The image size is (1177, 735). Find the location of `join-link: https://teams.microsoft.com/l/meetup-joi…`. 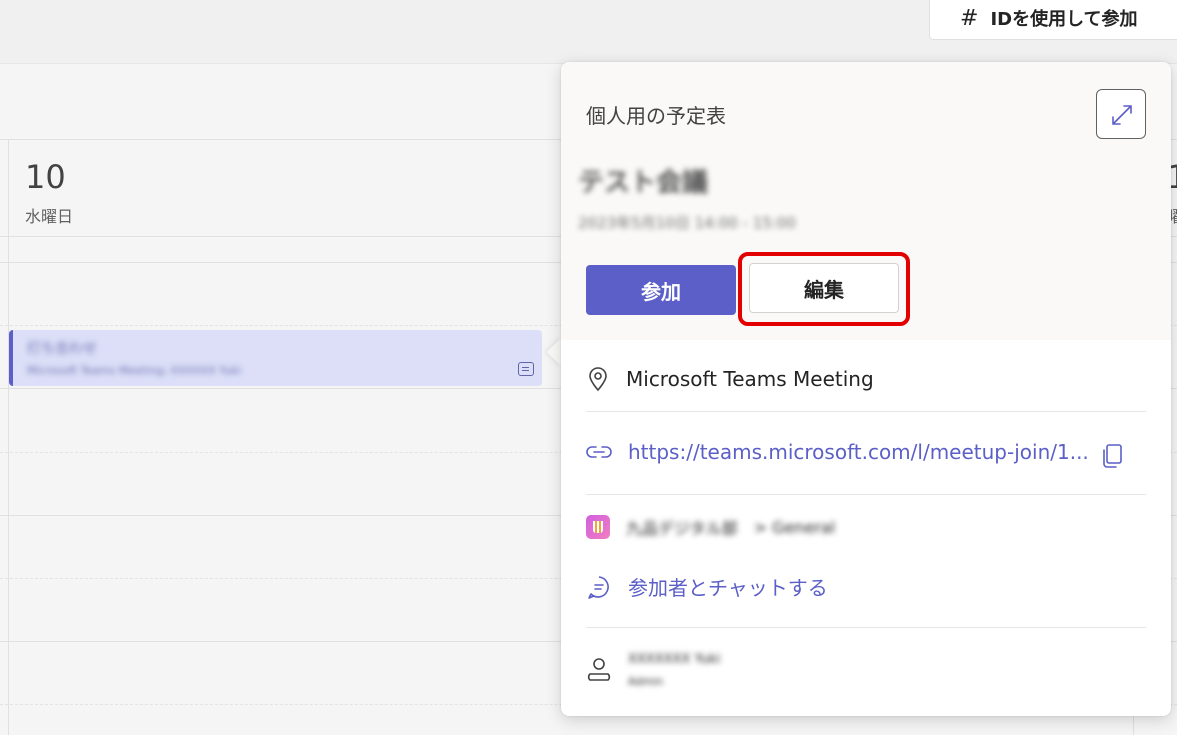

join-link: https://teams.microsoft.com/l/meetup-joi… is located at coordinates (858, 452).